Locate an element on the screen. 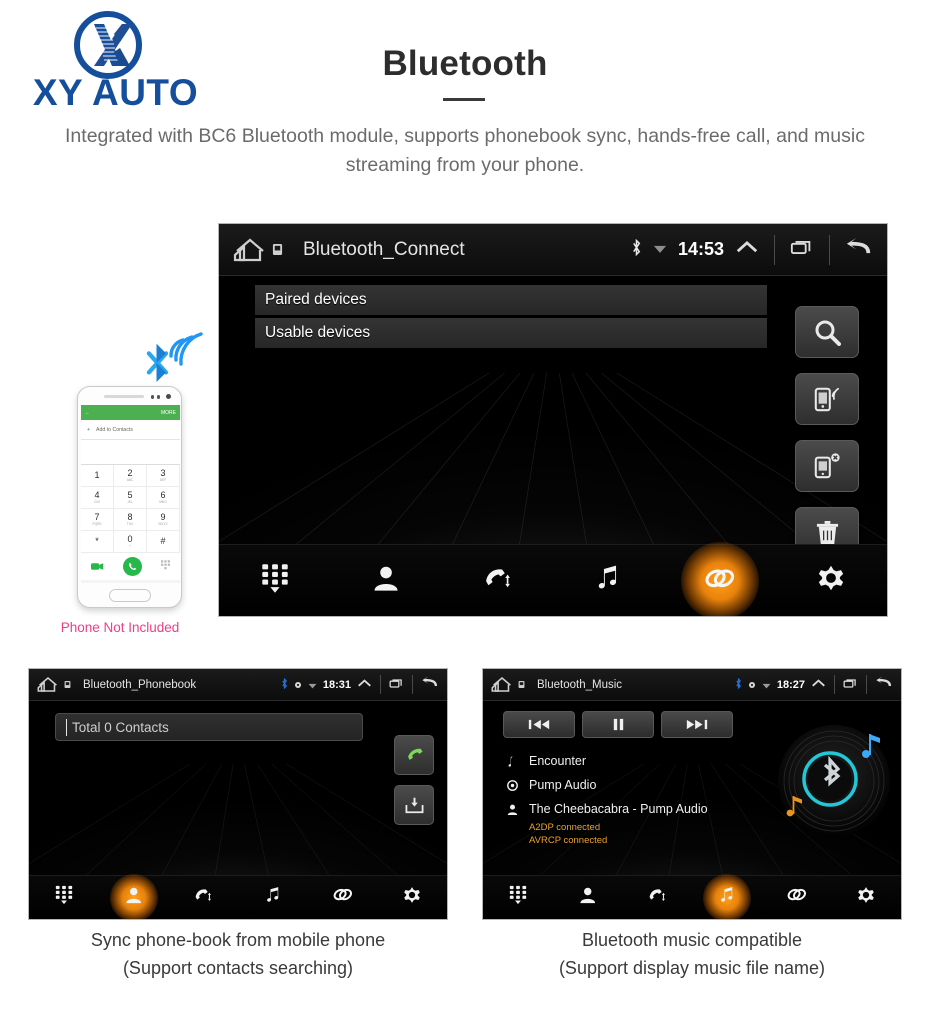  dialpad-icon is located at coordinates (518, 897).